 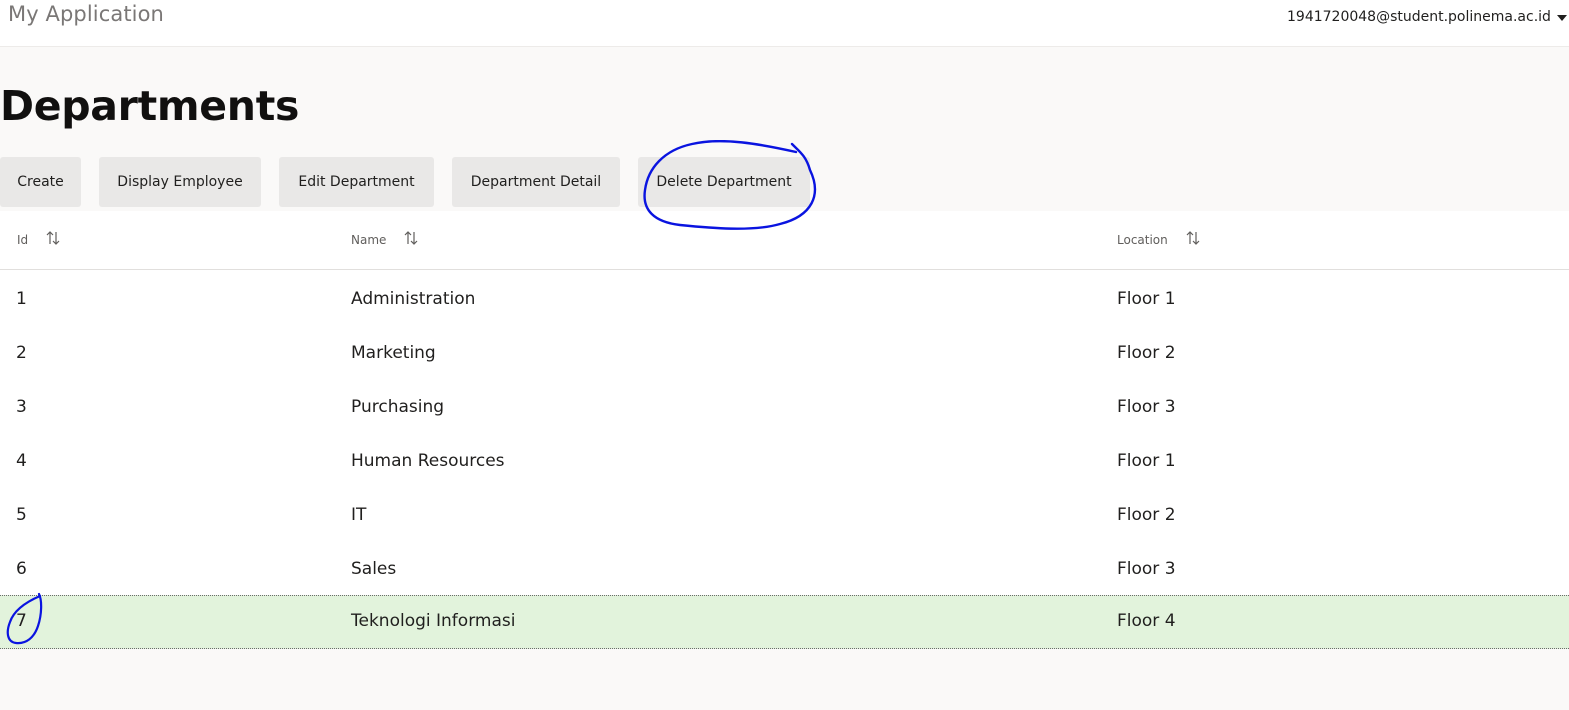 What do you see at coordinates (784, 516) in the screenshot?
I see `table-row: 5 IT Floor 2` at bounding box center [784, 516].